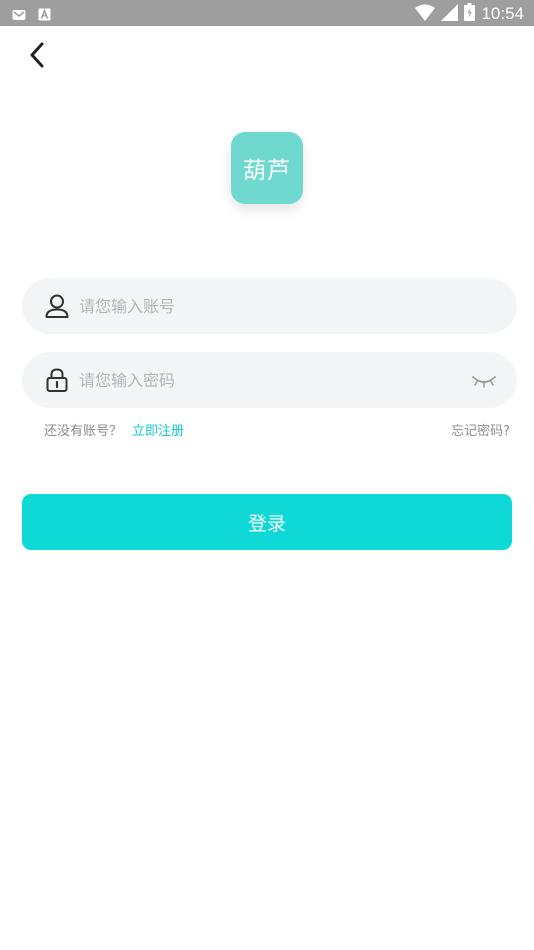  Describe the element at coordinates (450, 14) in the screenshot. I see `signal-icon` at that location.